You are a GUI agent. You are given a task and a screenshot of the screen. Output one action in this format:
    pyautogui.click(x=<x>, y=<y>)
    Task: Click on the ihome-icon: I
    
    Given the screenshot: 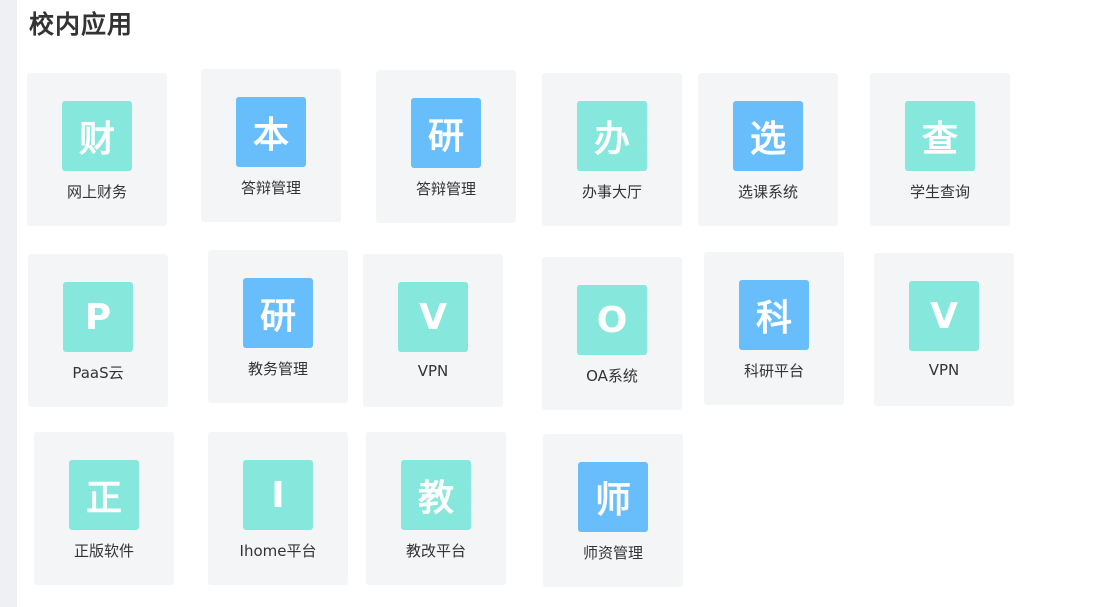 What is the action you would take?
    pyautogui.click(x=278, y=495)
    